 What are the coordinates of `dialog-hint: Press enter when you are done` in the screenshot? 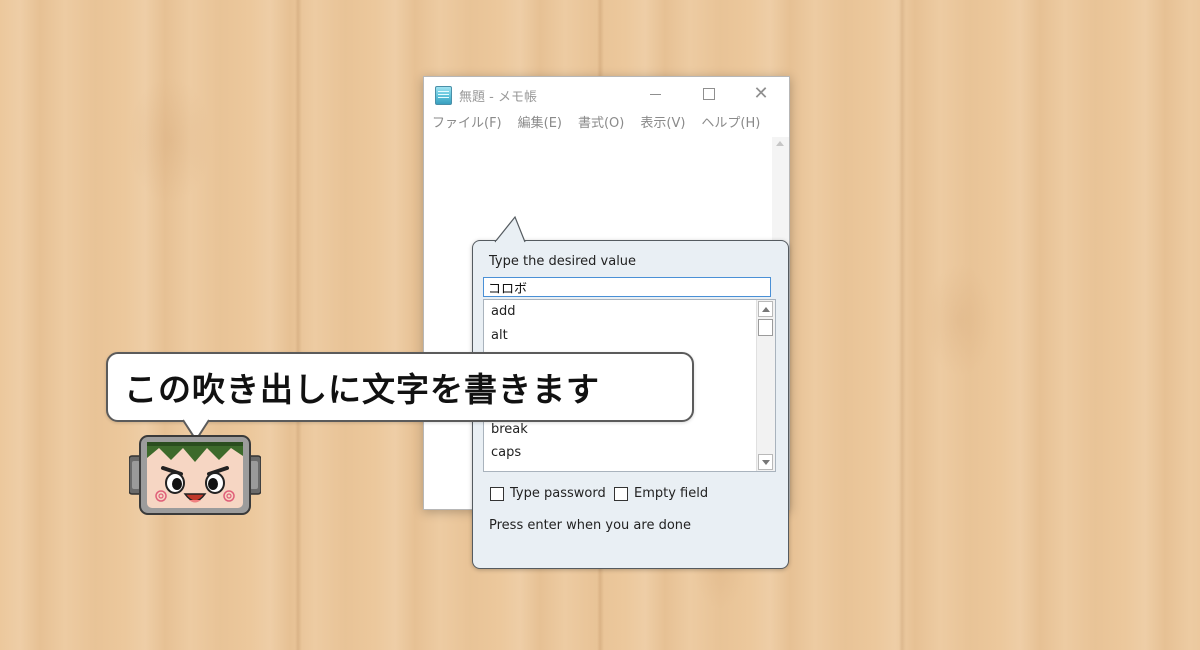 It's located at (590, 525).